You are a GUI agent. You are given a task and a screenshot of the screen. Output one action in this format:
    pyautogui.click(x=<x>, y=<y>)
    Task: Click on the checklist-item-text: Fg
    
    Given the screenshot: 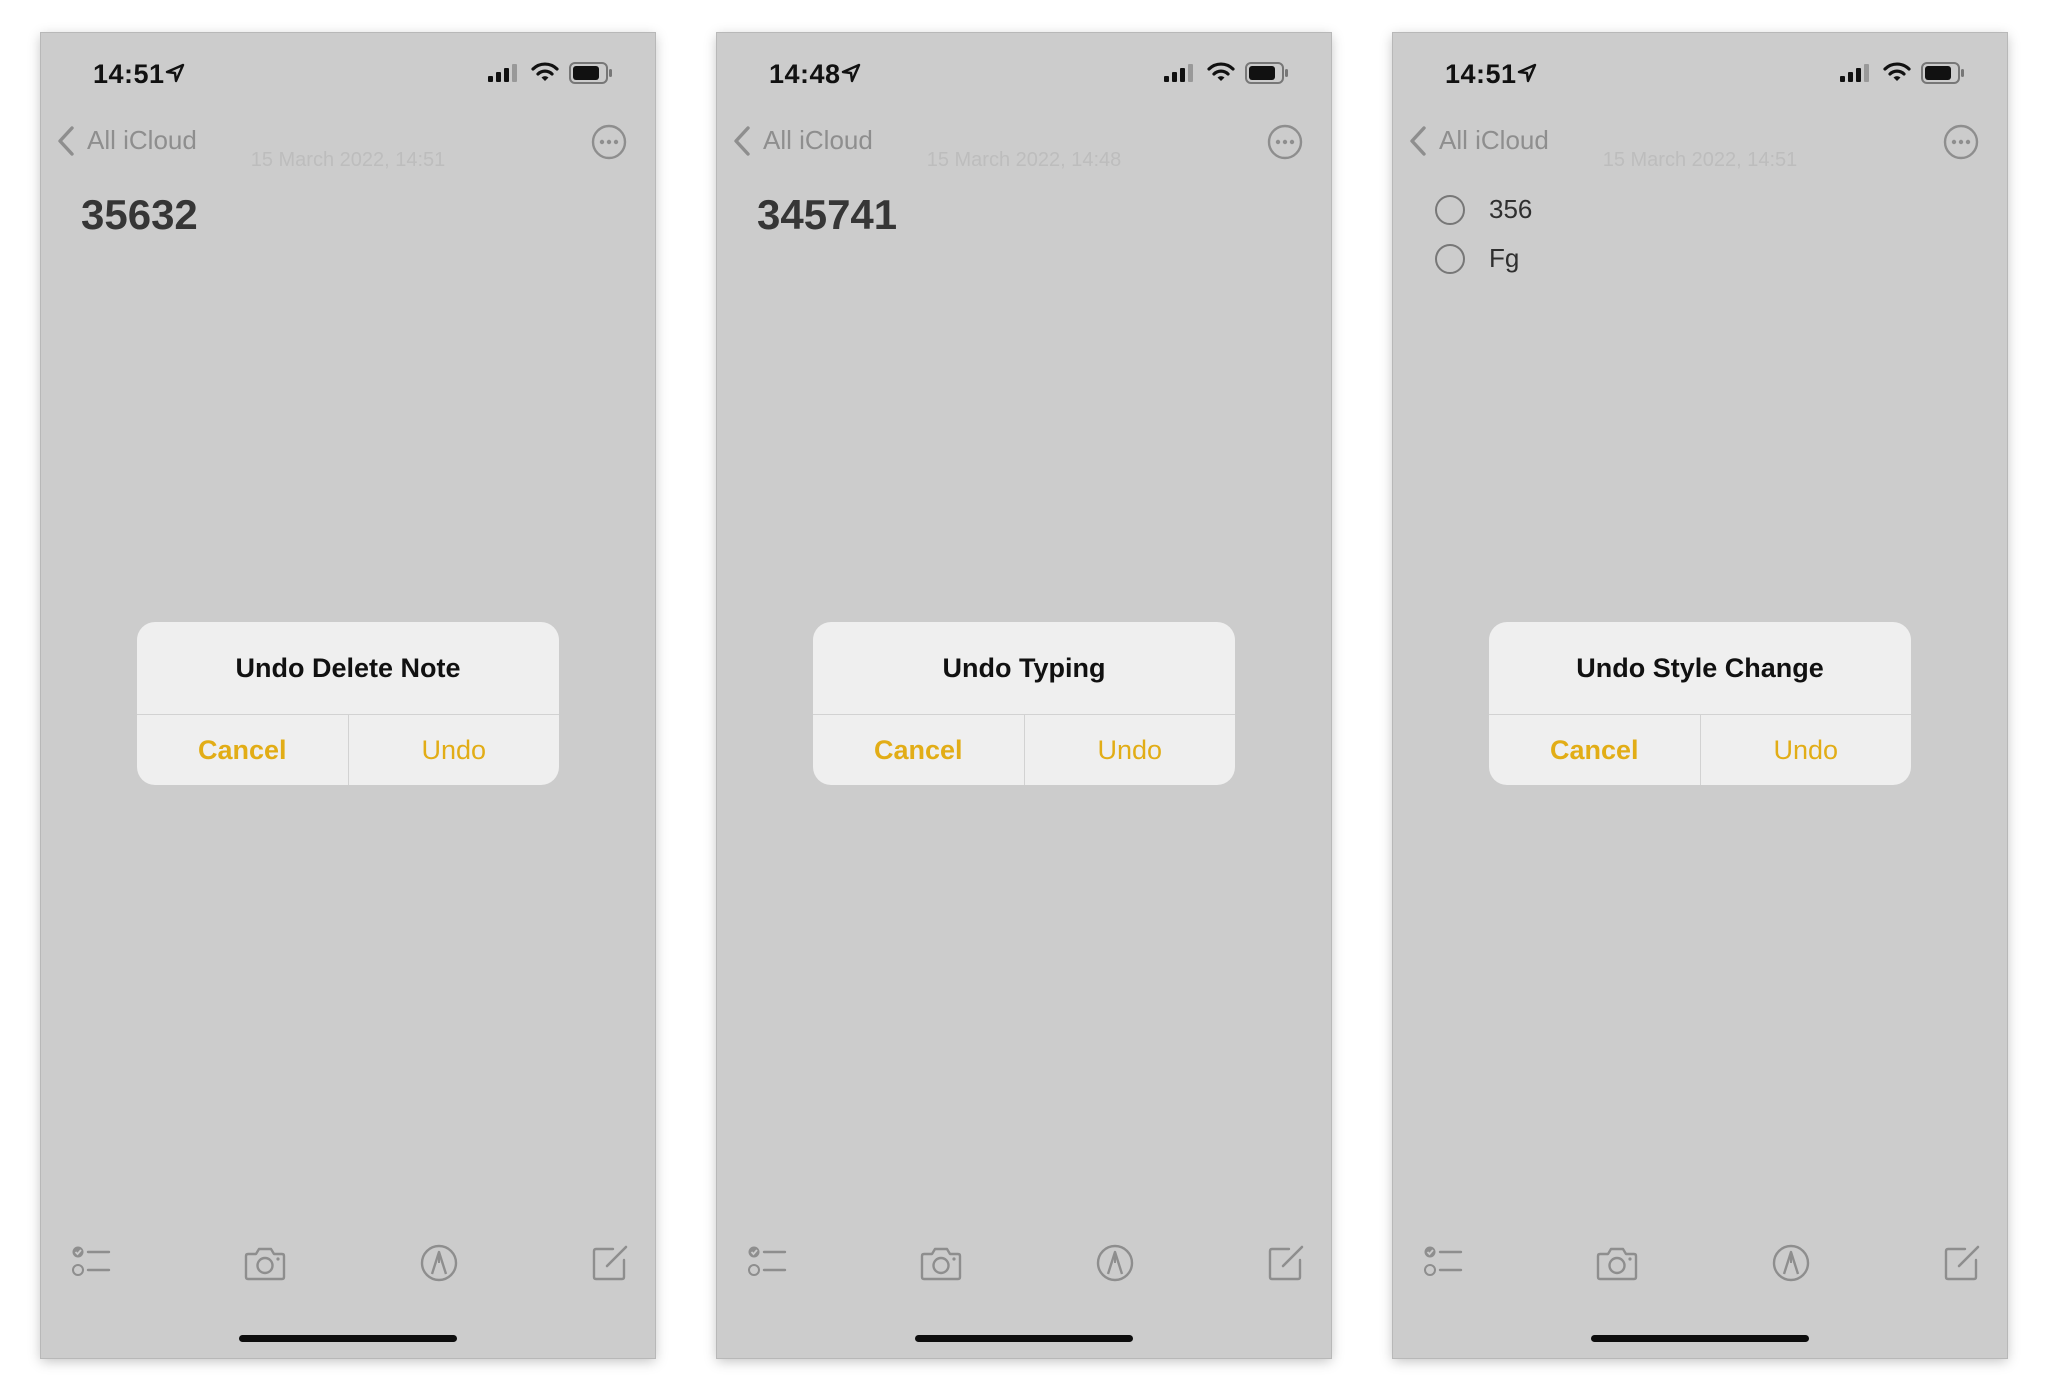 What is the action you would take?
    pyautogui.click(x=1504, y=258)
    